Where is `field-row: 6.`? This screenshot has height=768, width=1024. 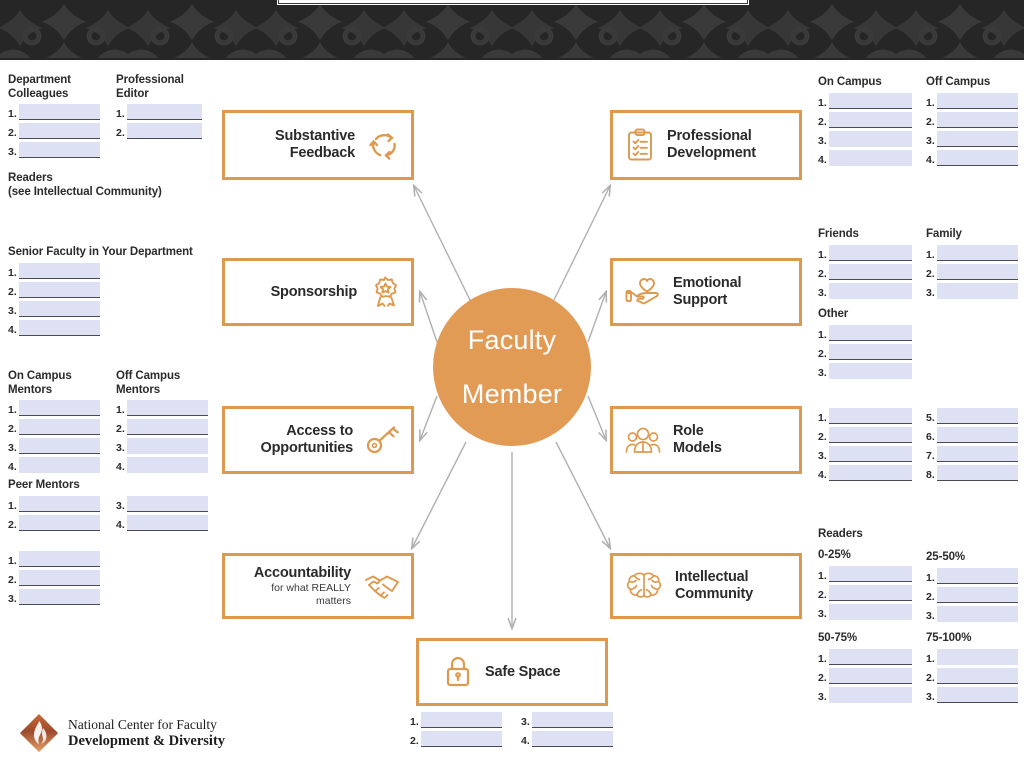
field-row: 6. is located at coordinates (972, 435).